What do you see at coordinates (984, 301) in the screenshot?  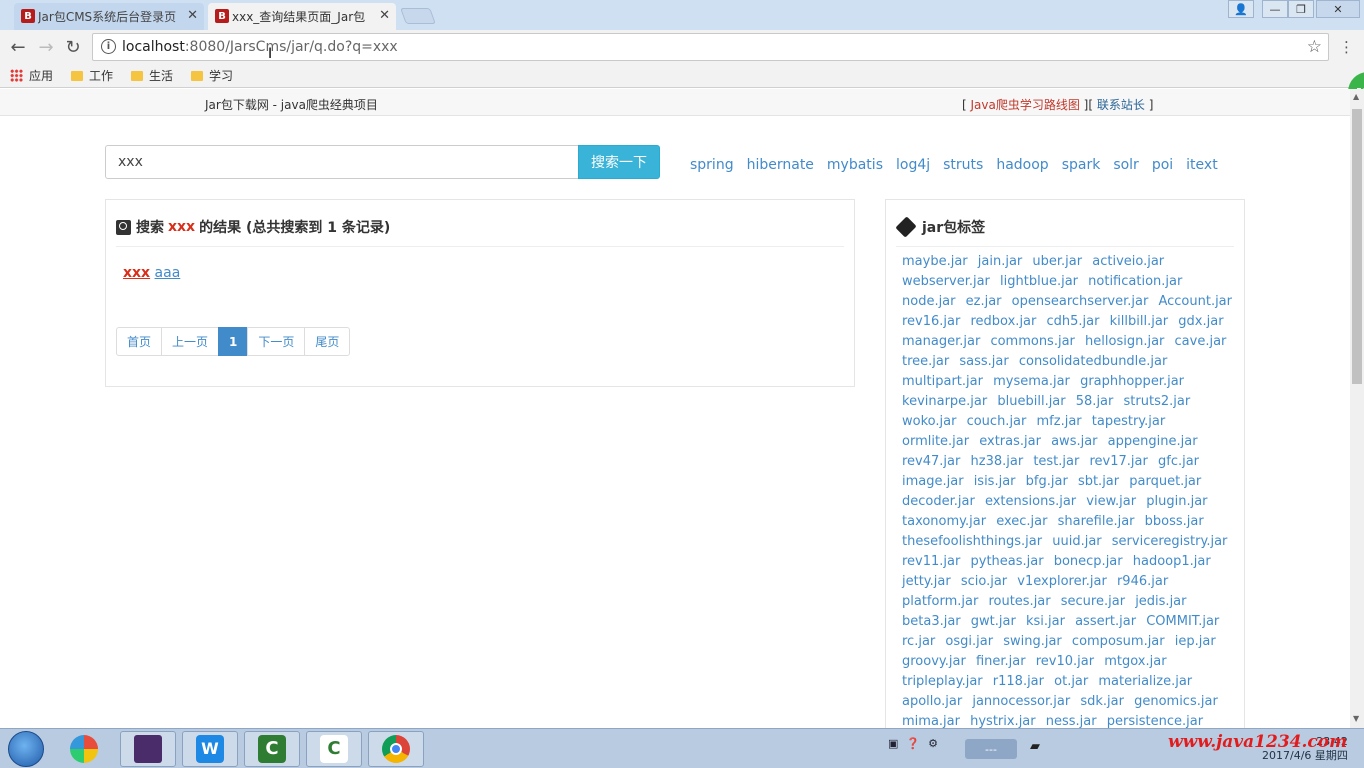 I see `tag-link: ez.jar` at bounding box center [984, 301].